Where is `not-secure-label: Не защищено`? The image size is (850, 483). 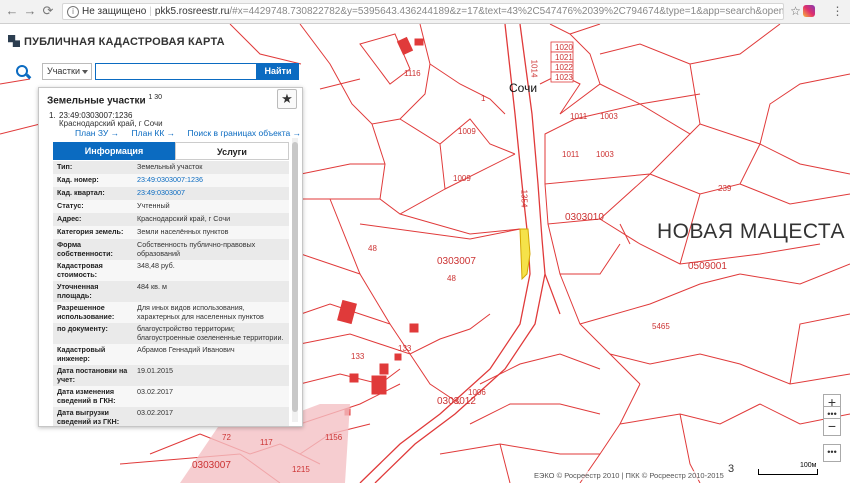
not-secure-label: Не защищено is located at coordinates (114, 11).